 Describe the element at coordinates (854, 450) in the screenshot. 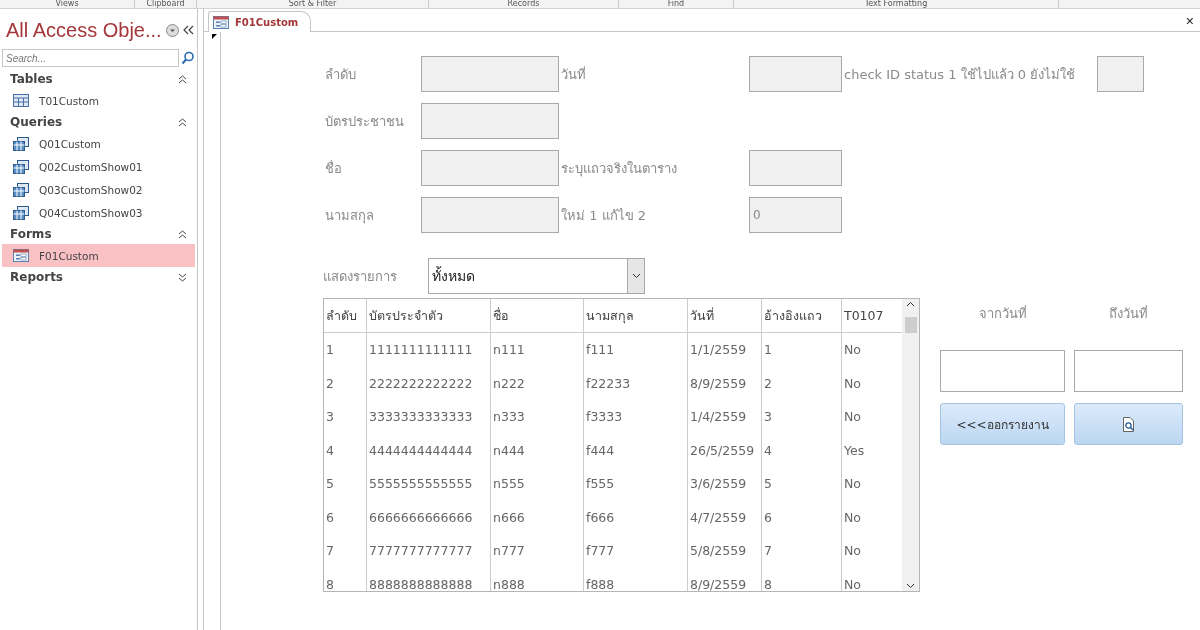

I see `table-cell-text: Yes` at that location.